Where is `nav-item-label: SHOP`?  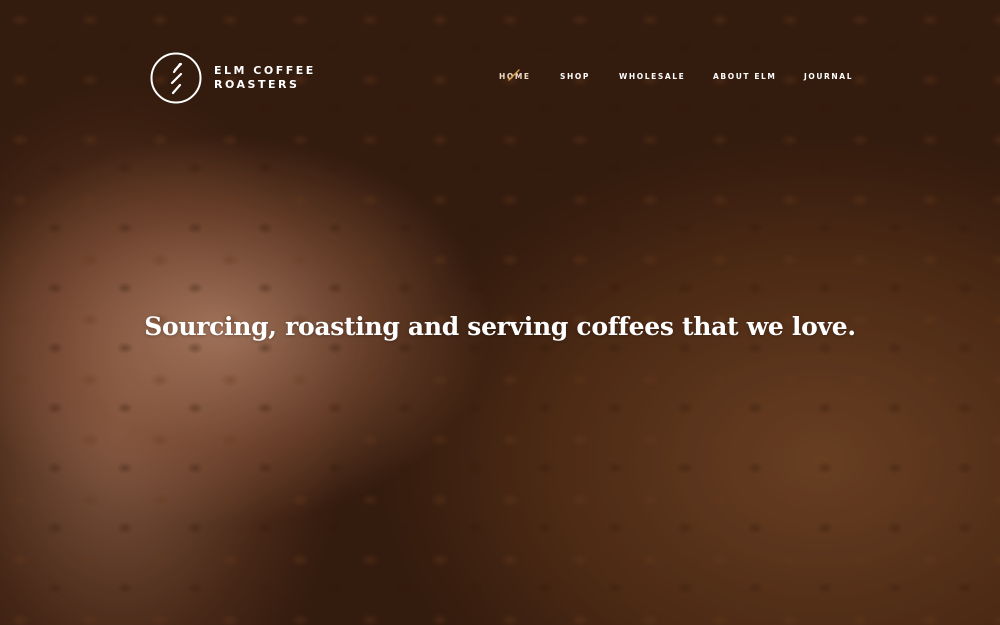 nav-item-label: SHOP is located at coordinates (575, 76).